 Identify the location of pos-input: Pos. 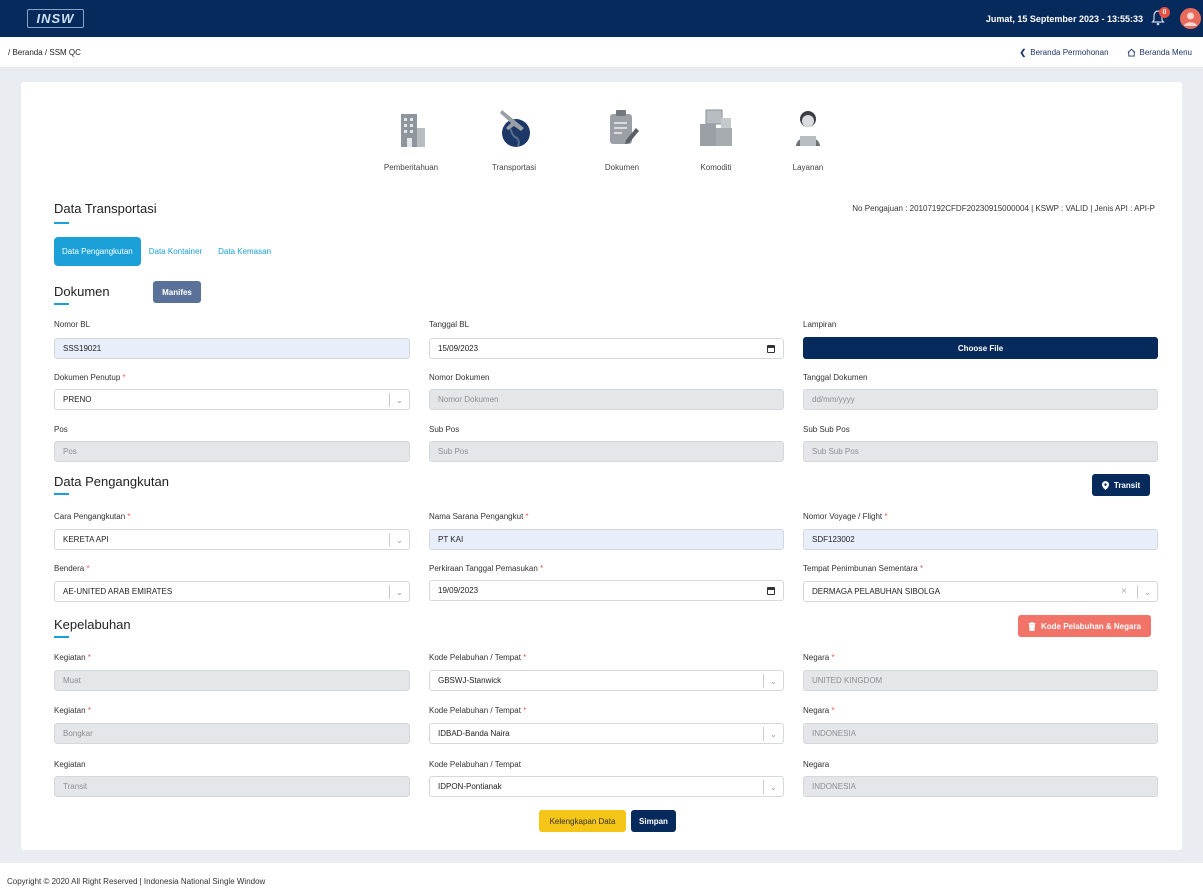
(232, 451).